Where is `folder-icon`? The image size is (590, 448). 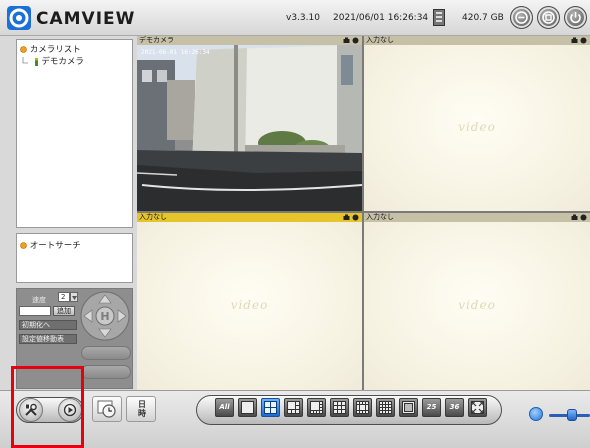
folder-icon is located at coordinates (23, 49).